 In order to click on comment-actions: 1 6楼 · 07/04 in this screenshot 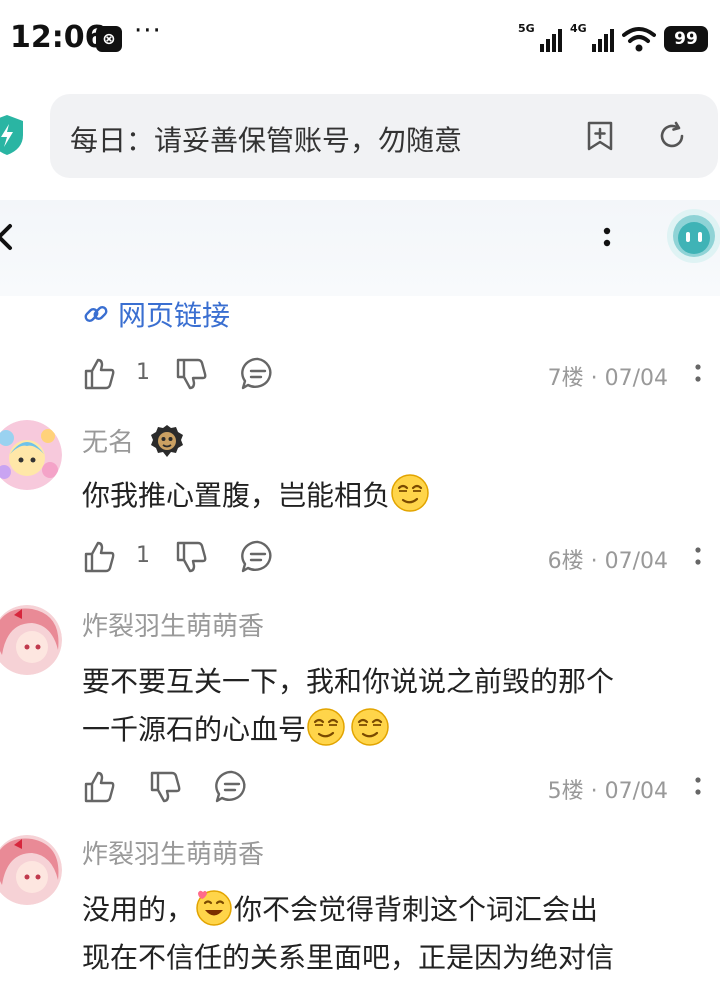, I will do `click(392, 557)`.